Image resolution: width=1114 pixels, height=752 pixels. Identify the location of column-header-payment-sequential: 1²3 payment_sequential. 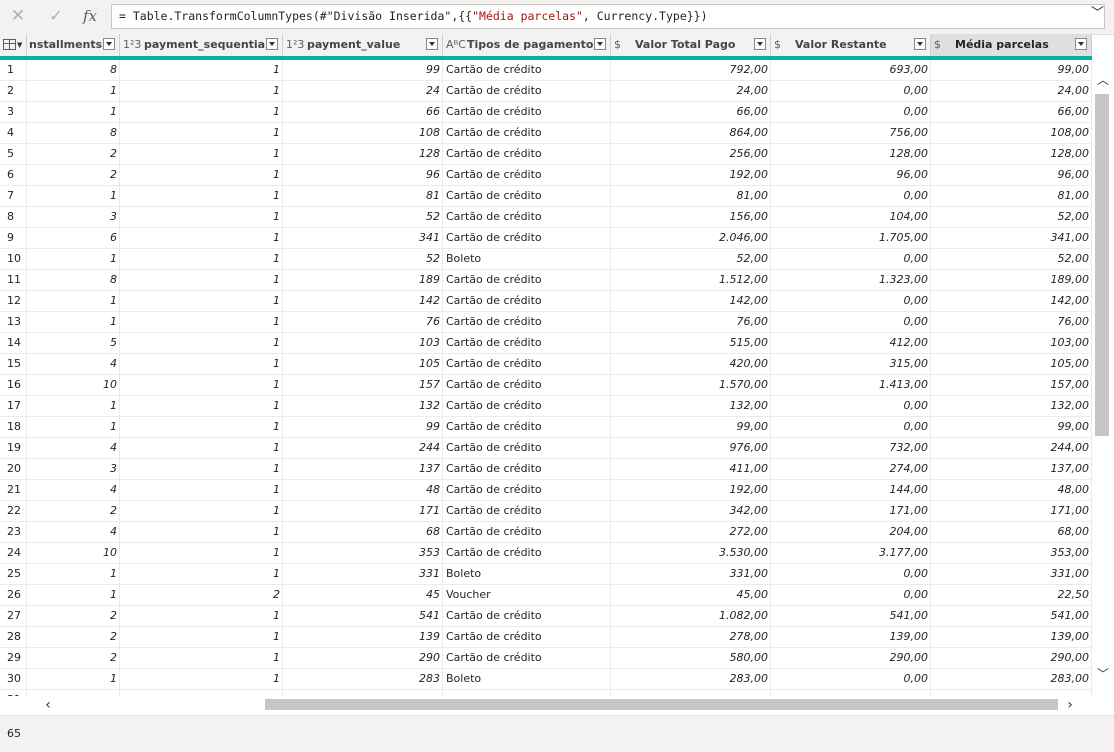
(201, 45).